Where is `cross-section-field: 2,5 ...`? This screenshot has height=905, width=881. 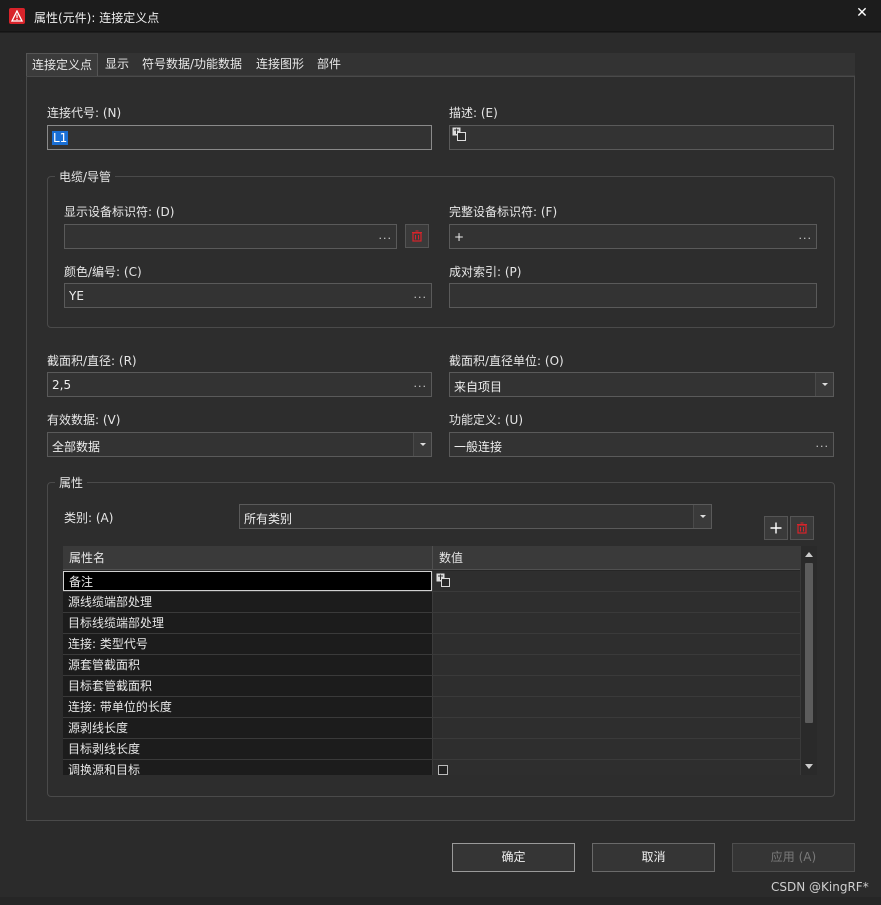
cross-section-field: 2,5 ... is located at coordinates (239, 384).